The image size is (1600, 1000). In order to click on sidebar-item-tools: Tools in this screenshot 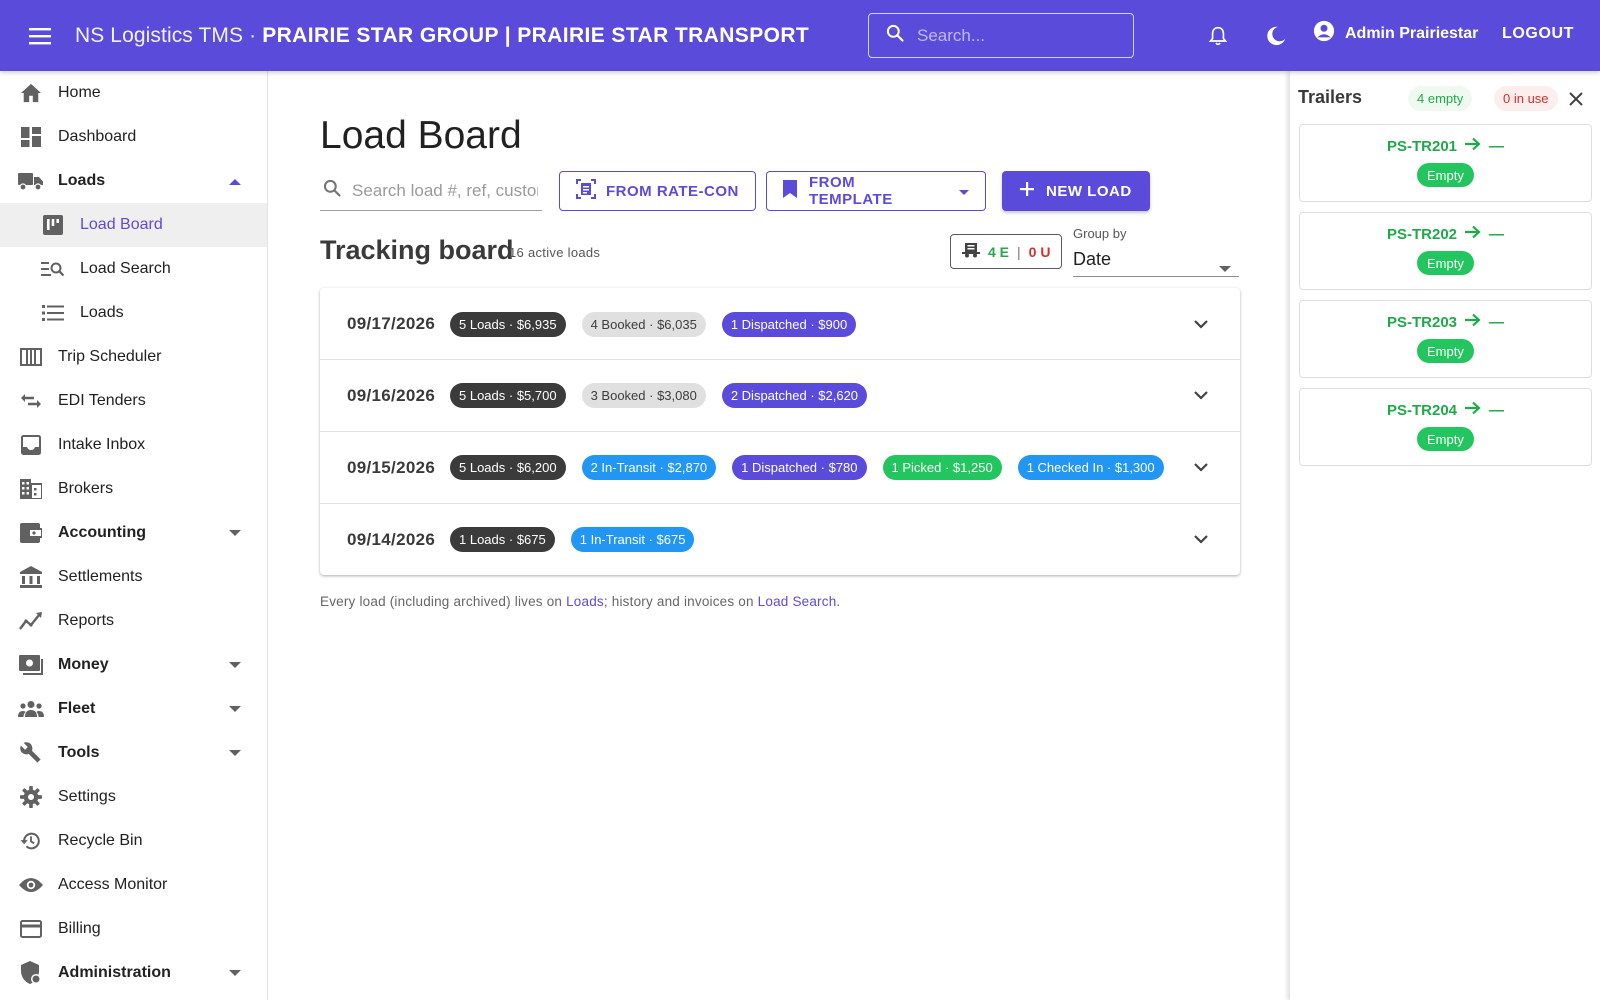, I will do `click(133, 753)`.